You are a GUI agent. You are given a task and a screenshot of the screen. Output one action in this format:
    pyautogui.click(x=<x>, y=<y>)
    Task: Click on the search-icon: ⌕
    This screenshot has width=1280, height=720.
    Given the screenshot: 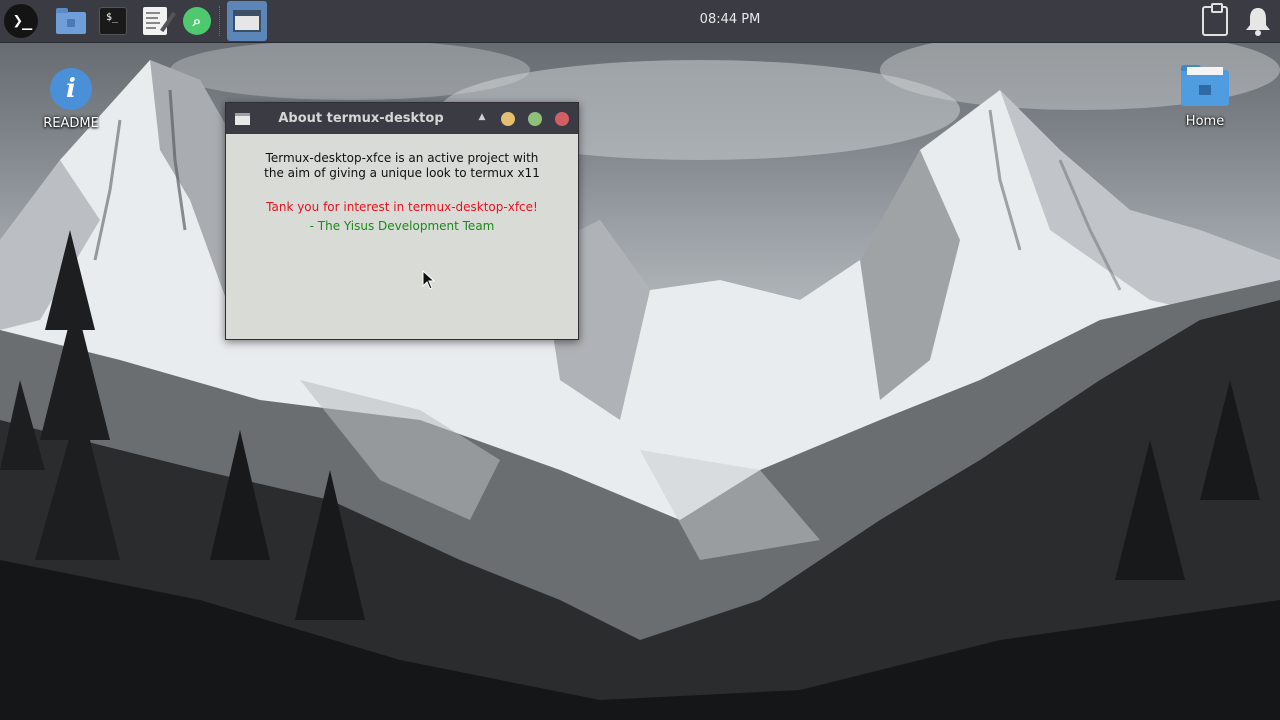 What is the action you would take?
    pyautogui.click(x=197, y=21)
    